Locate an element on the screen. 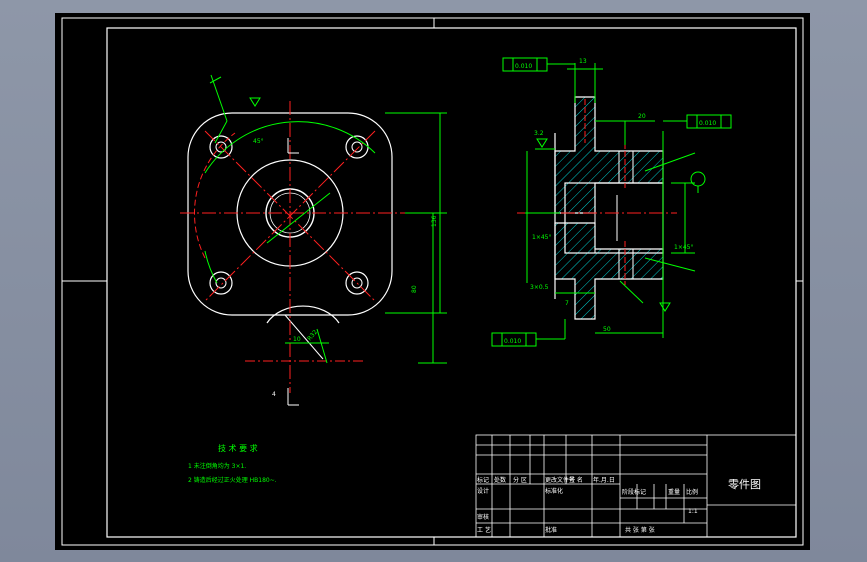  tol-2: 0.010 is located at coordinates (707, 123).